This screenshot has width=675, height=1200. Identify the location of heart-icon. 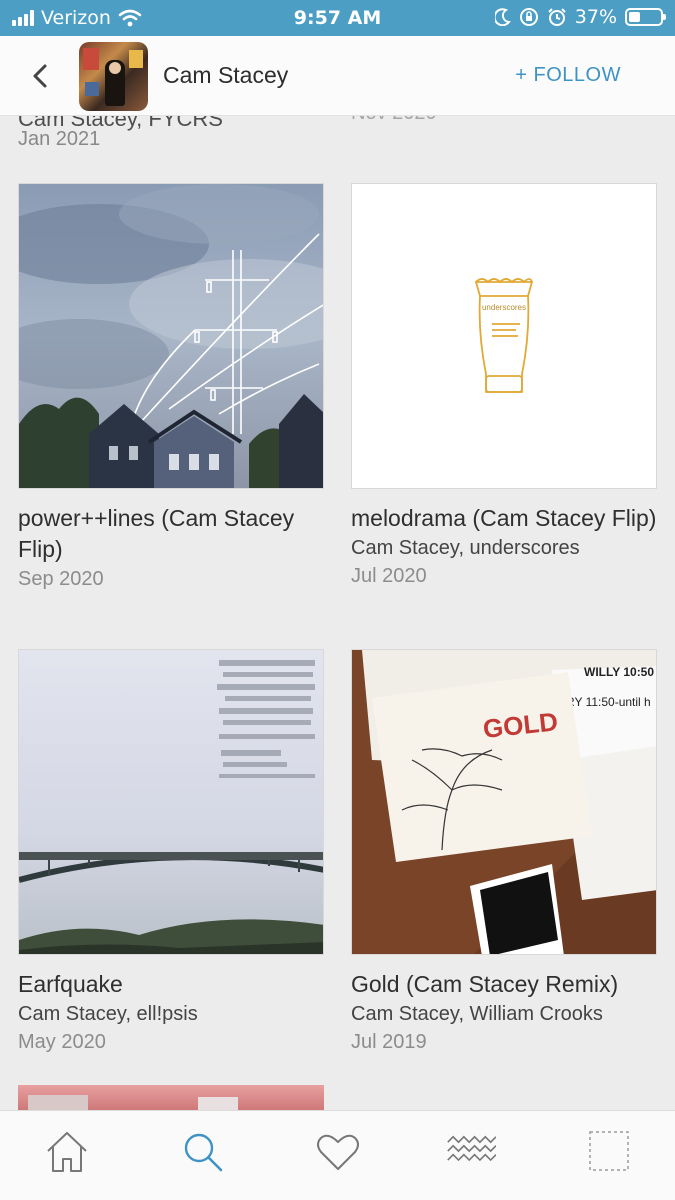
(338, 1152).